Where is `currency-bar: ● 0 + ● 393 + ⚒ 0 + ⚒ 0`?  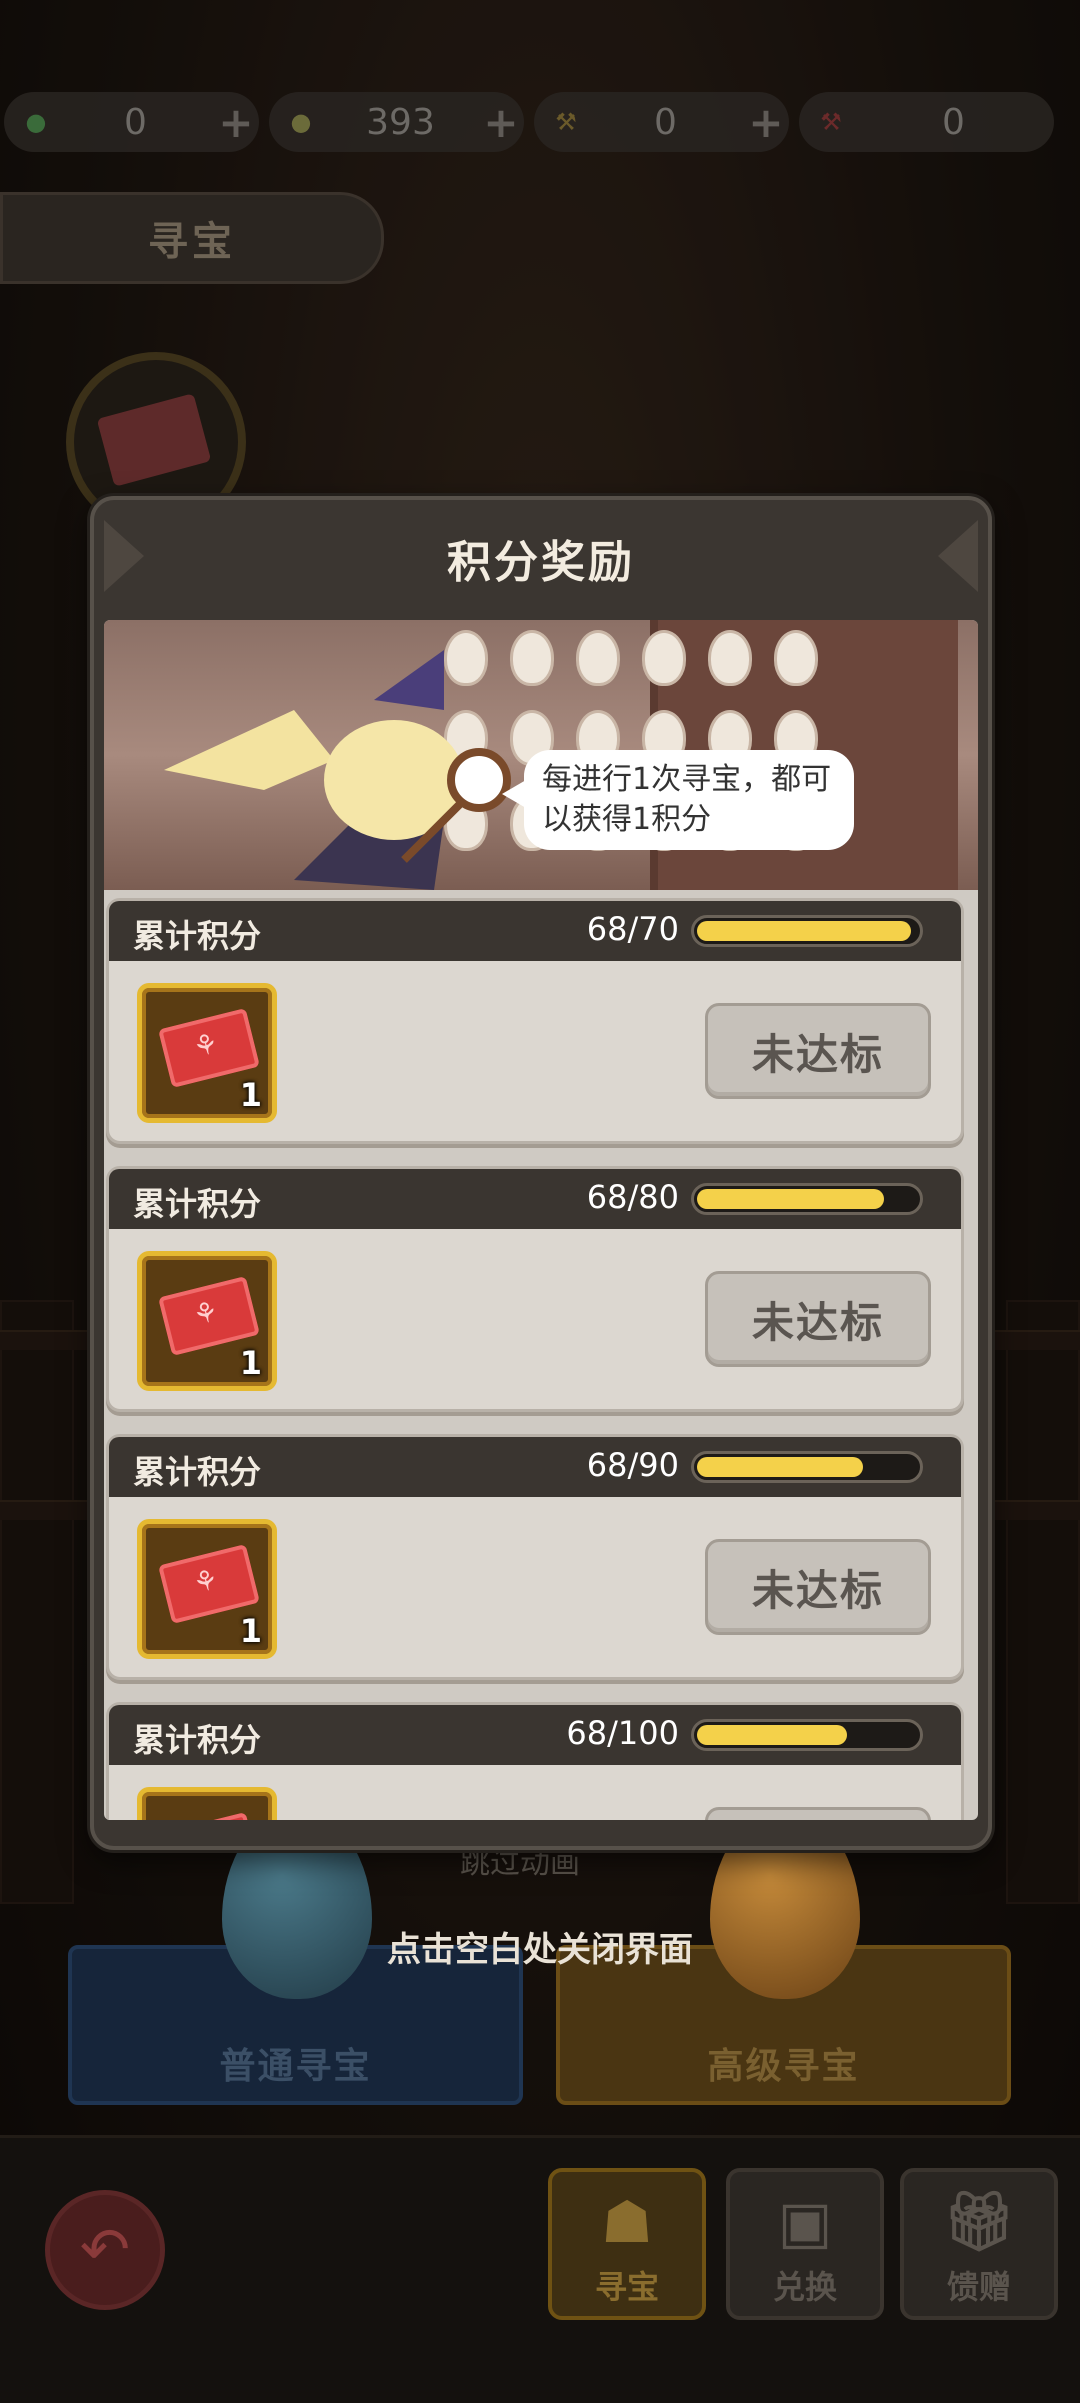 currency-bar: ● 0 + ● 393 + ⚒ 0 + ⚒ 0 is located at coordinates (540, 124).